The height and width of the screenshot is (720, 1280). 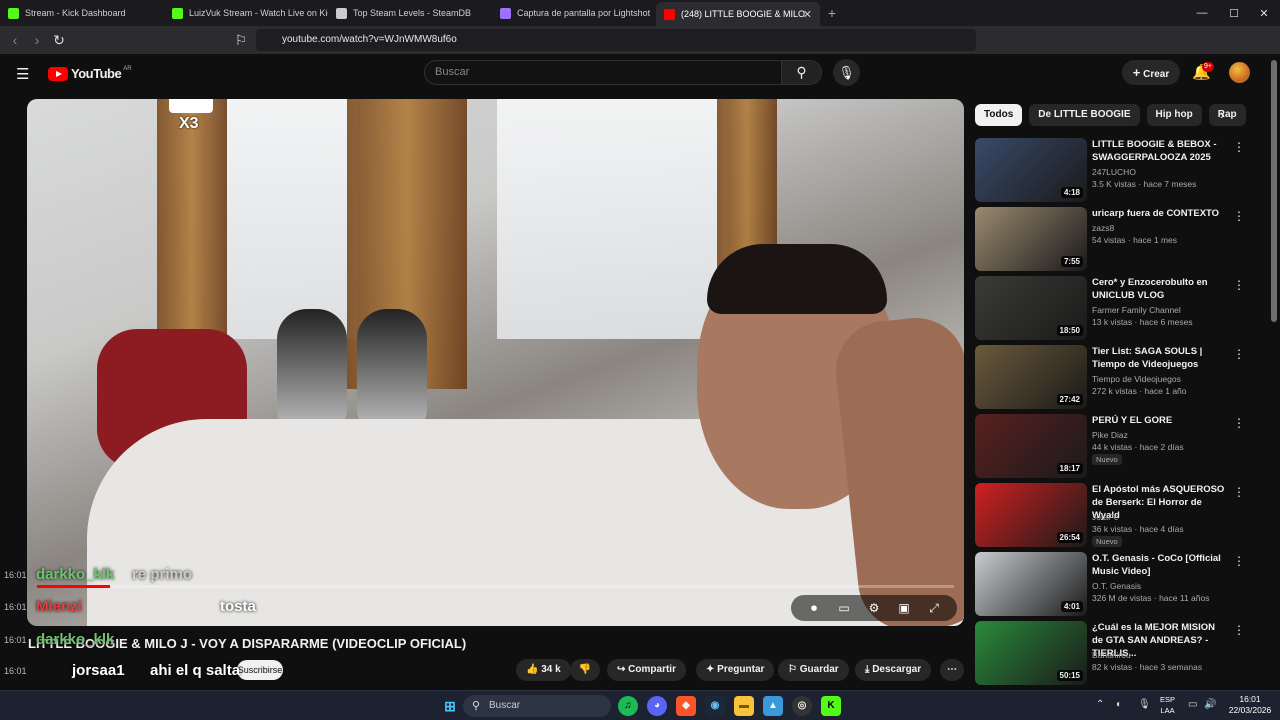 I want to click on thumbs-up-icon: 👍, so click(x=532, y=669).